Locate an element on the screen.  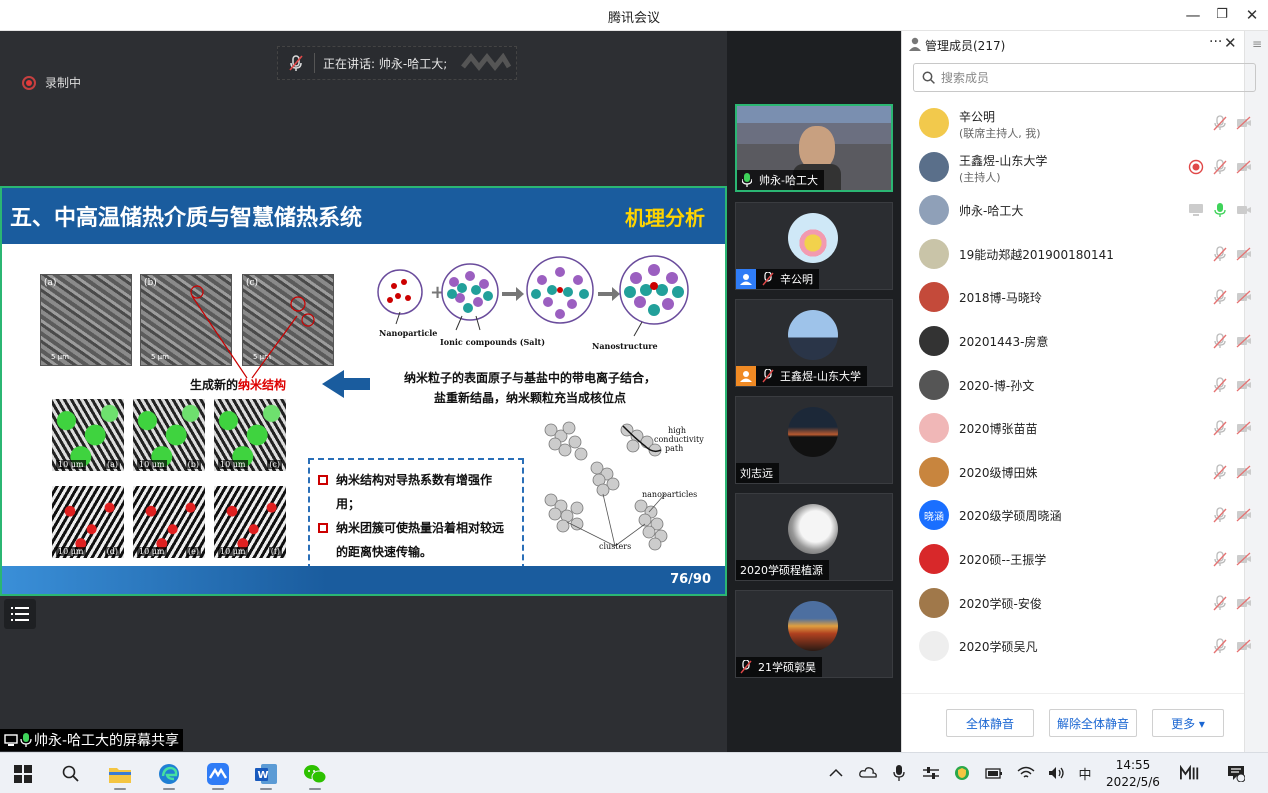
member-name: 2020硕--王振学 is located at coordinates (1003, 560).